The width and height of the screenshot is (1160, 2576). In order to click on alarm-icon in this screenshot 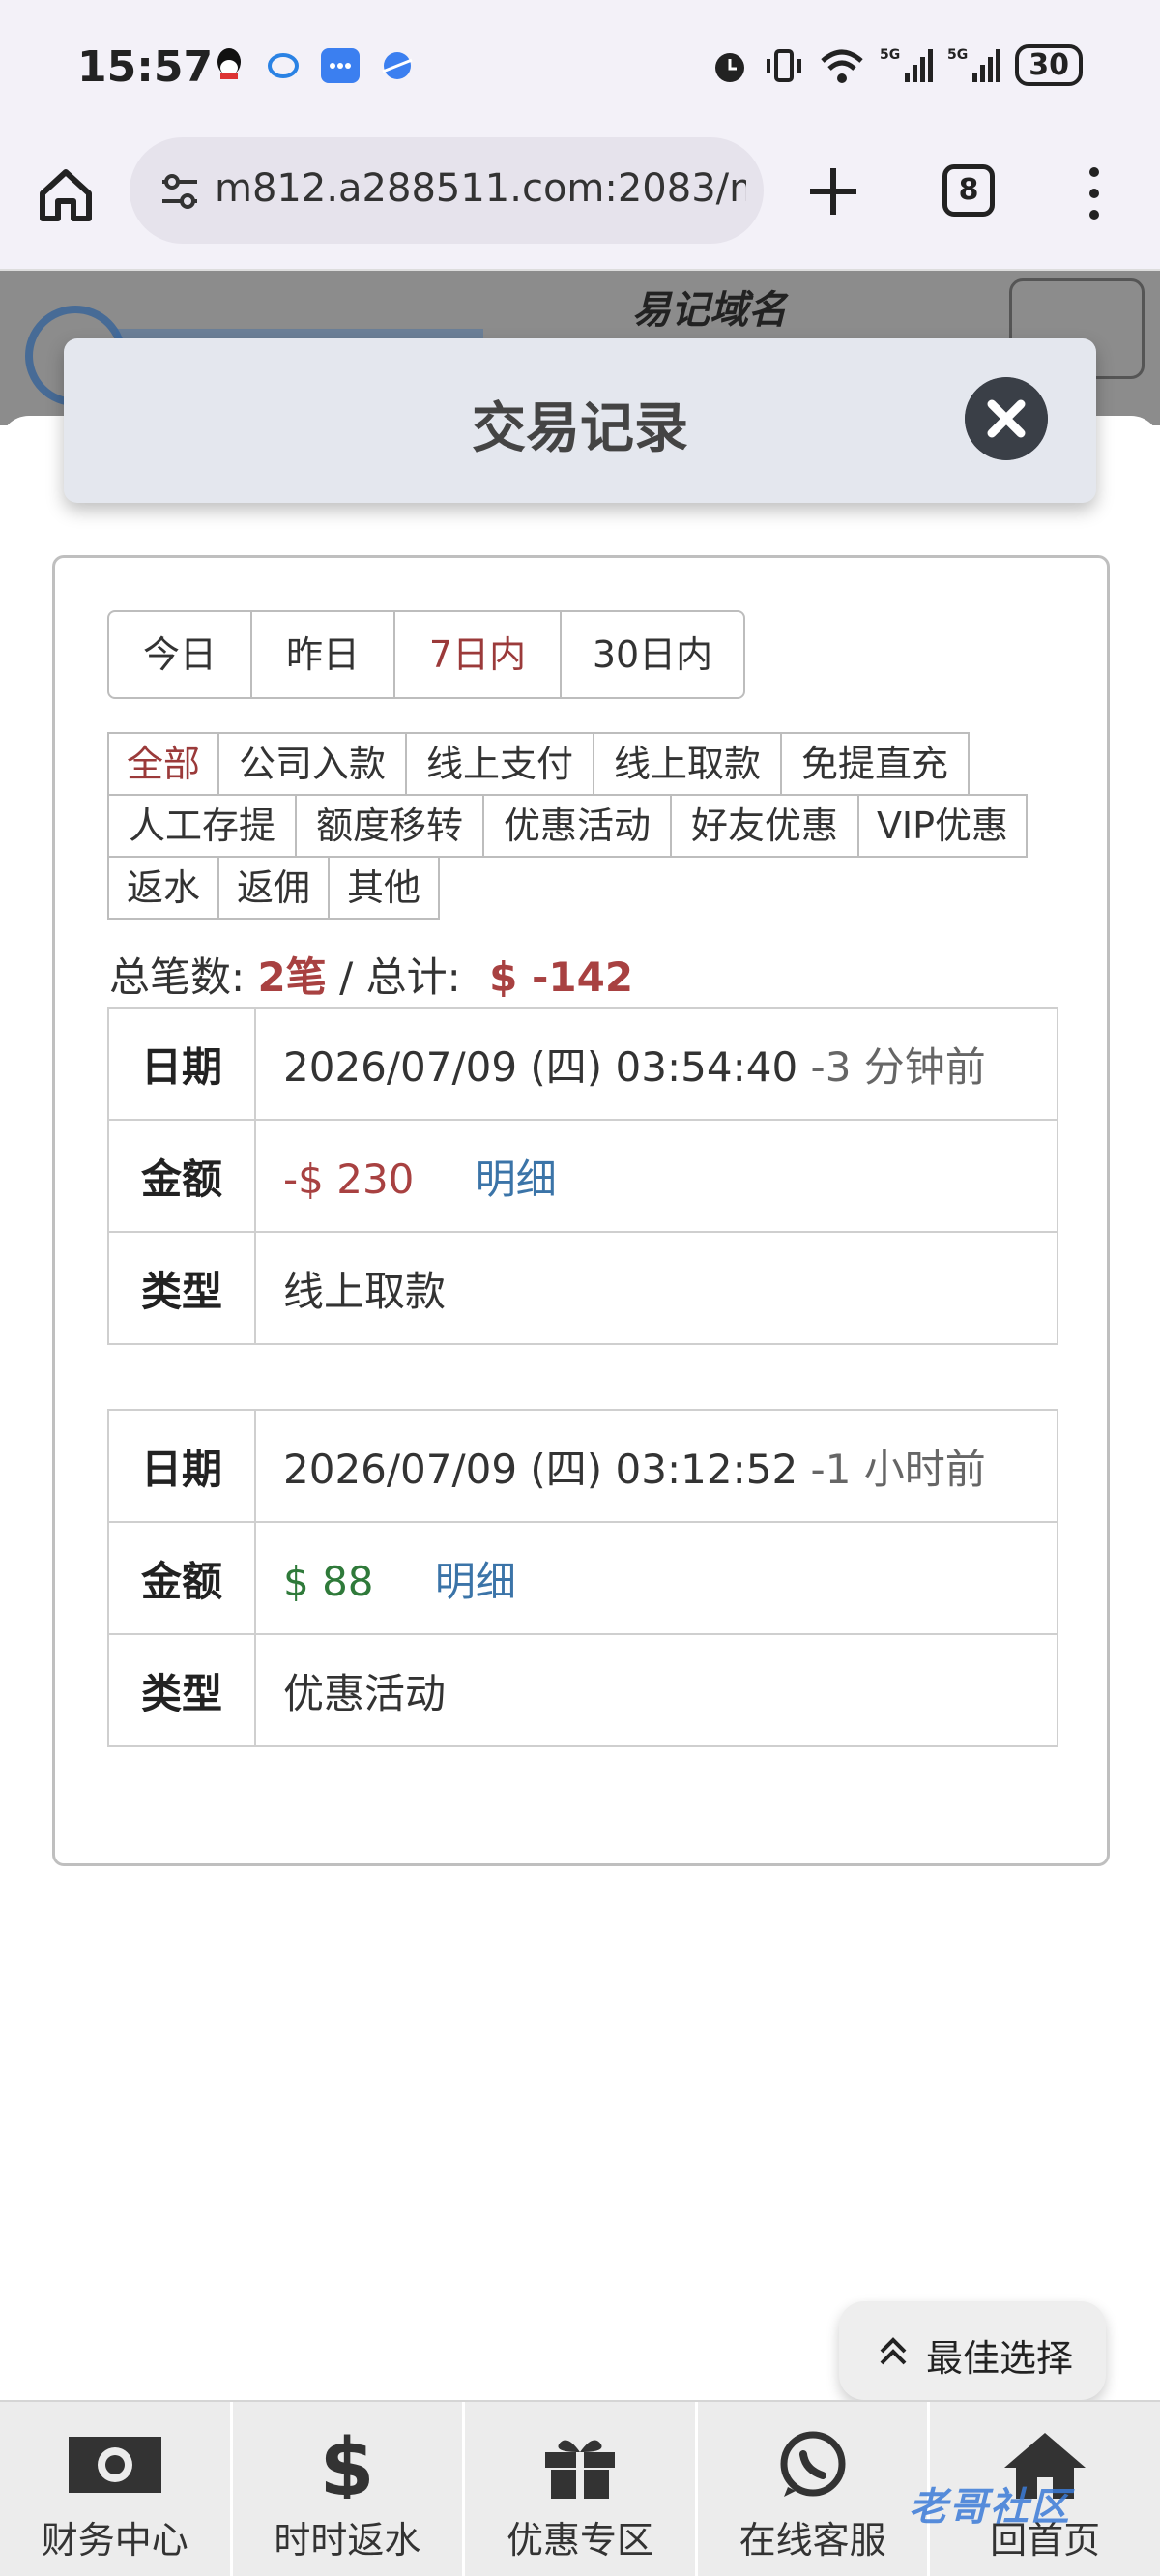, I will do `click(730, 67)`.